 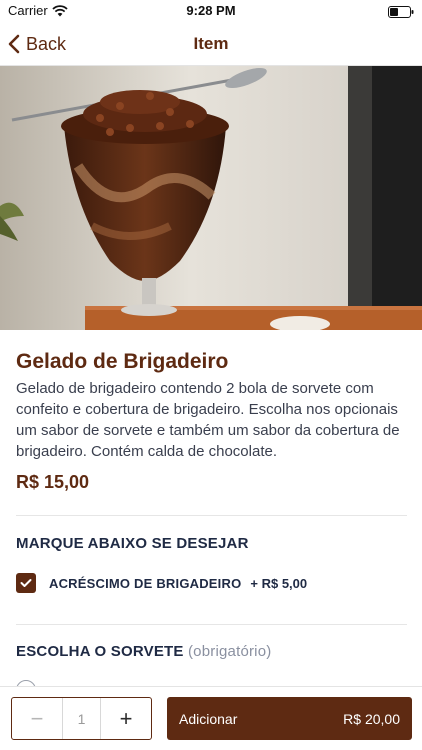 What do you see at coordinates (53, 482) in the screenshot?
I see `product-price: R$ 15,00` at bounding box center [53, 482].